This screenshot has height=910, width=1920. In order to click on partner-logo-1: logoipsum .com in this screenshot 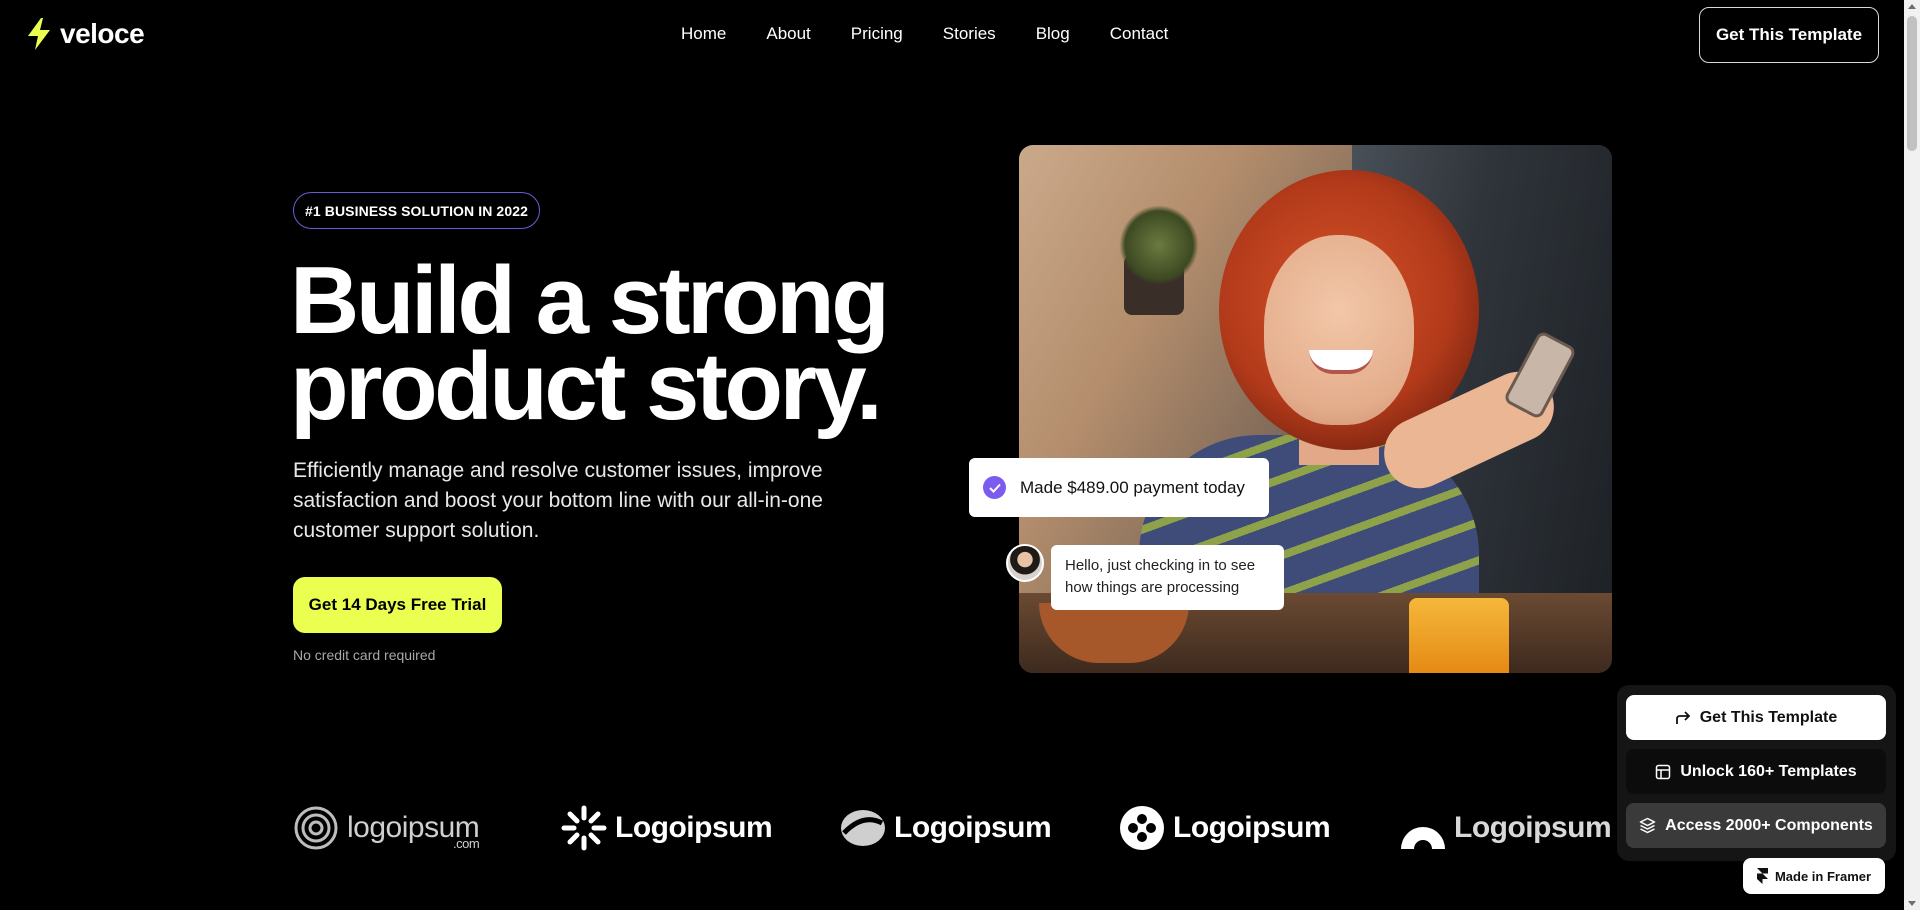, I will do `click(386, 828)`.